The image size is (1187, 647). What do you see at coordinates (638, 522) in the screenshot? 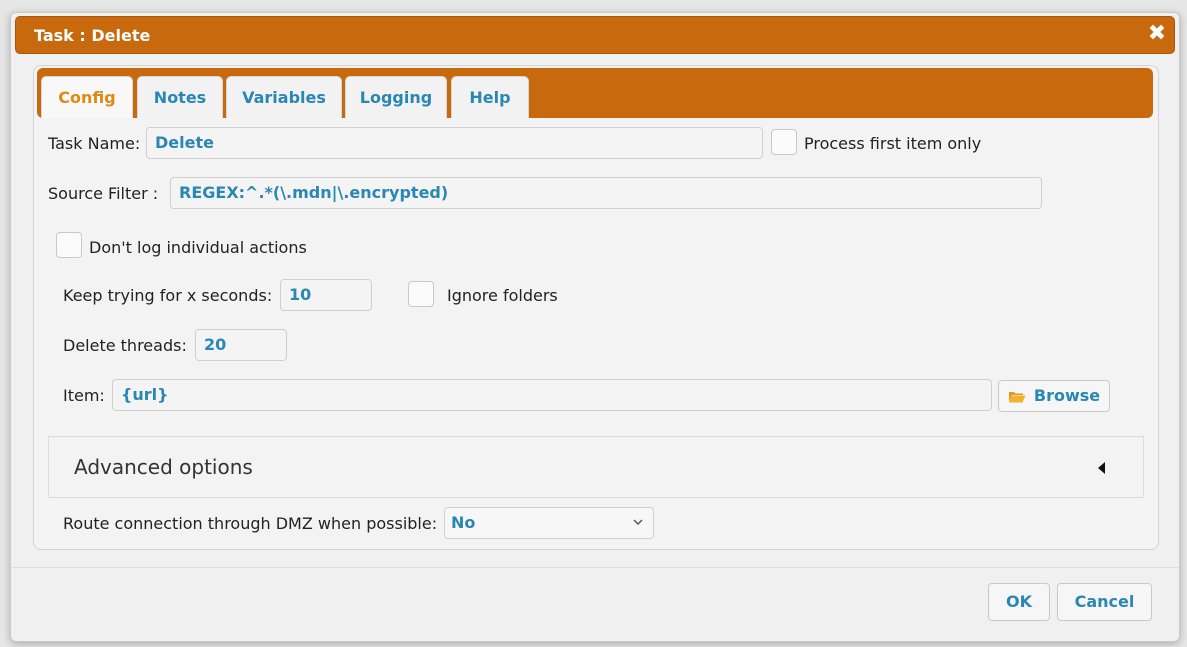
I see `chevron-down-icon` at bounding box center [638, 522].